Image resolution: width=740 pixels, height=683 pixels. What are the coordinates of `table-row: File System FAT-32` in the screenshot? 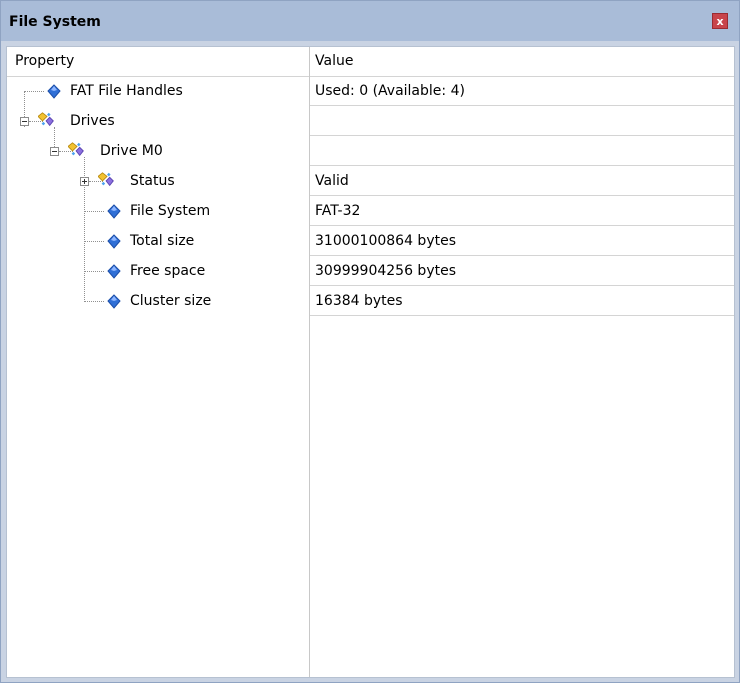 It's located at (370, 212).